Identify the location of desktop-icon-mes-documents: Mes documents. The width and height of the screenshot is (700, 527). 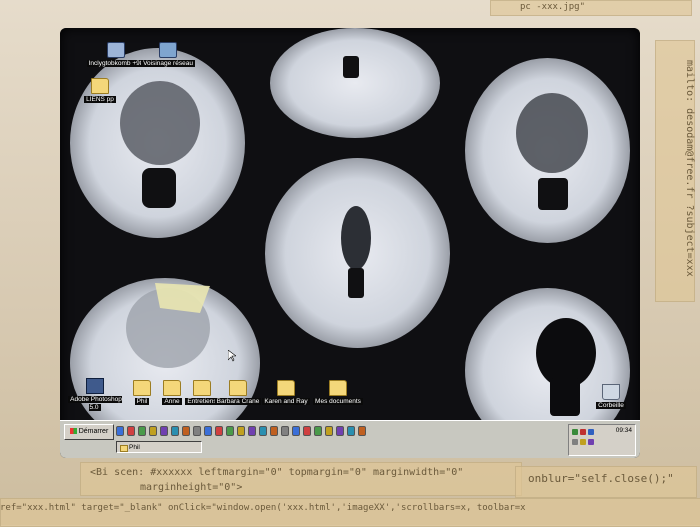
(338, 393).